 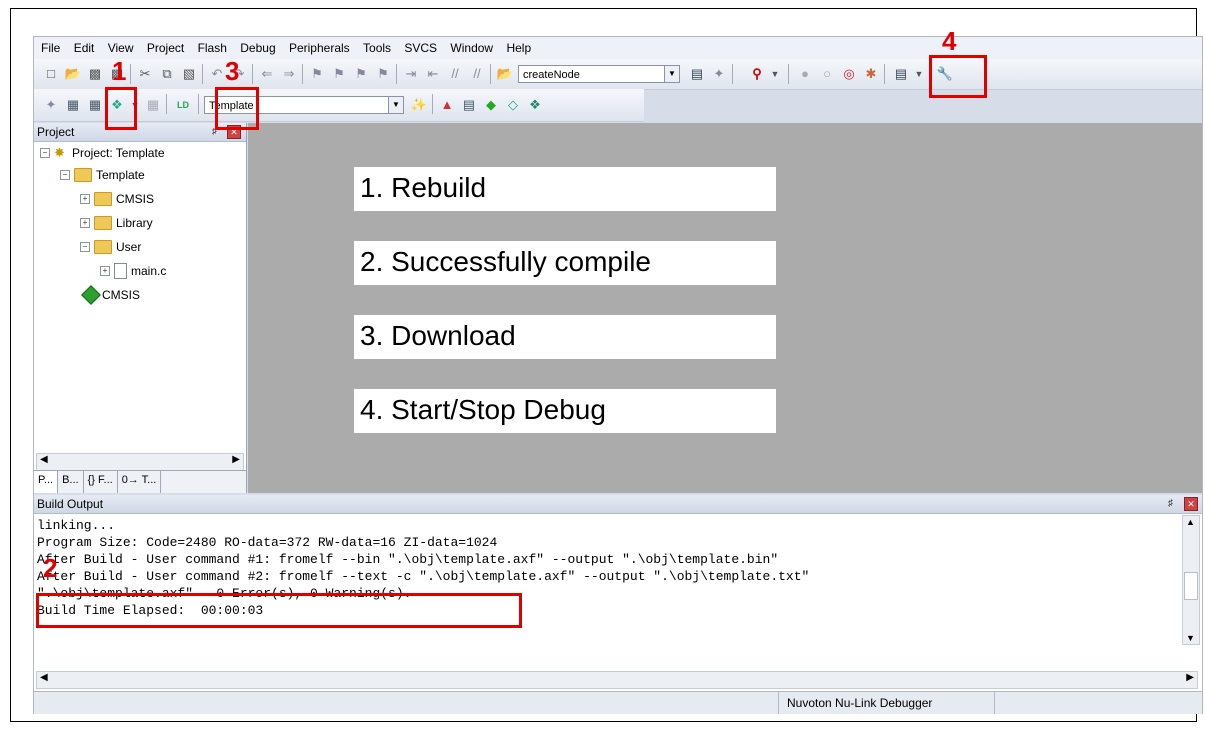 I want to click on stop-build-icon: ▦, so click(x=153, y=105).